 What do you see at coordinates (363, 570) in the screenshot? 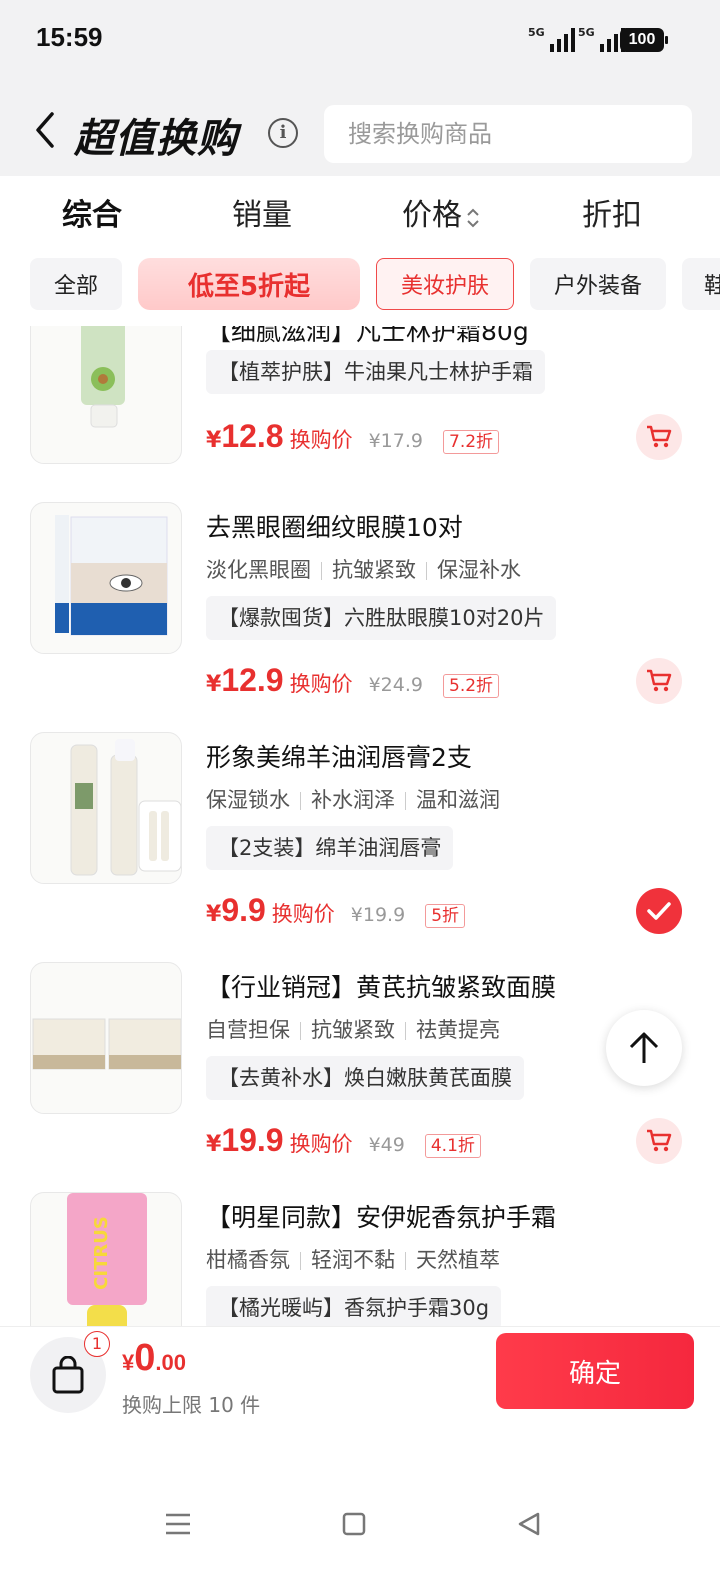
I see `product-tags: 淡化黑眼圈 抗皱紧致 保湿补水` at bounding box center [363, 570].